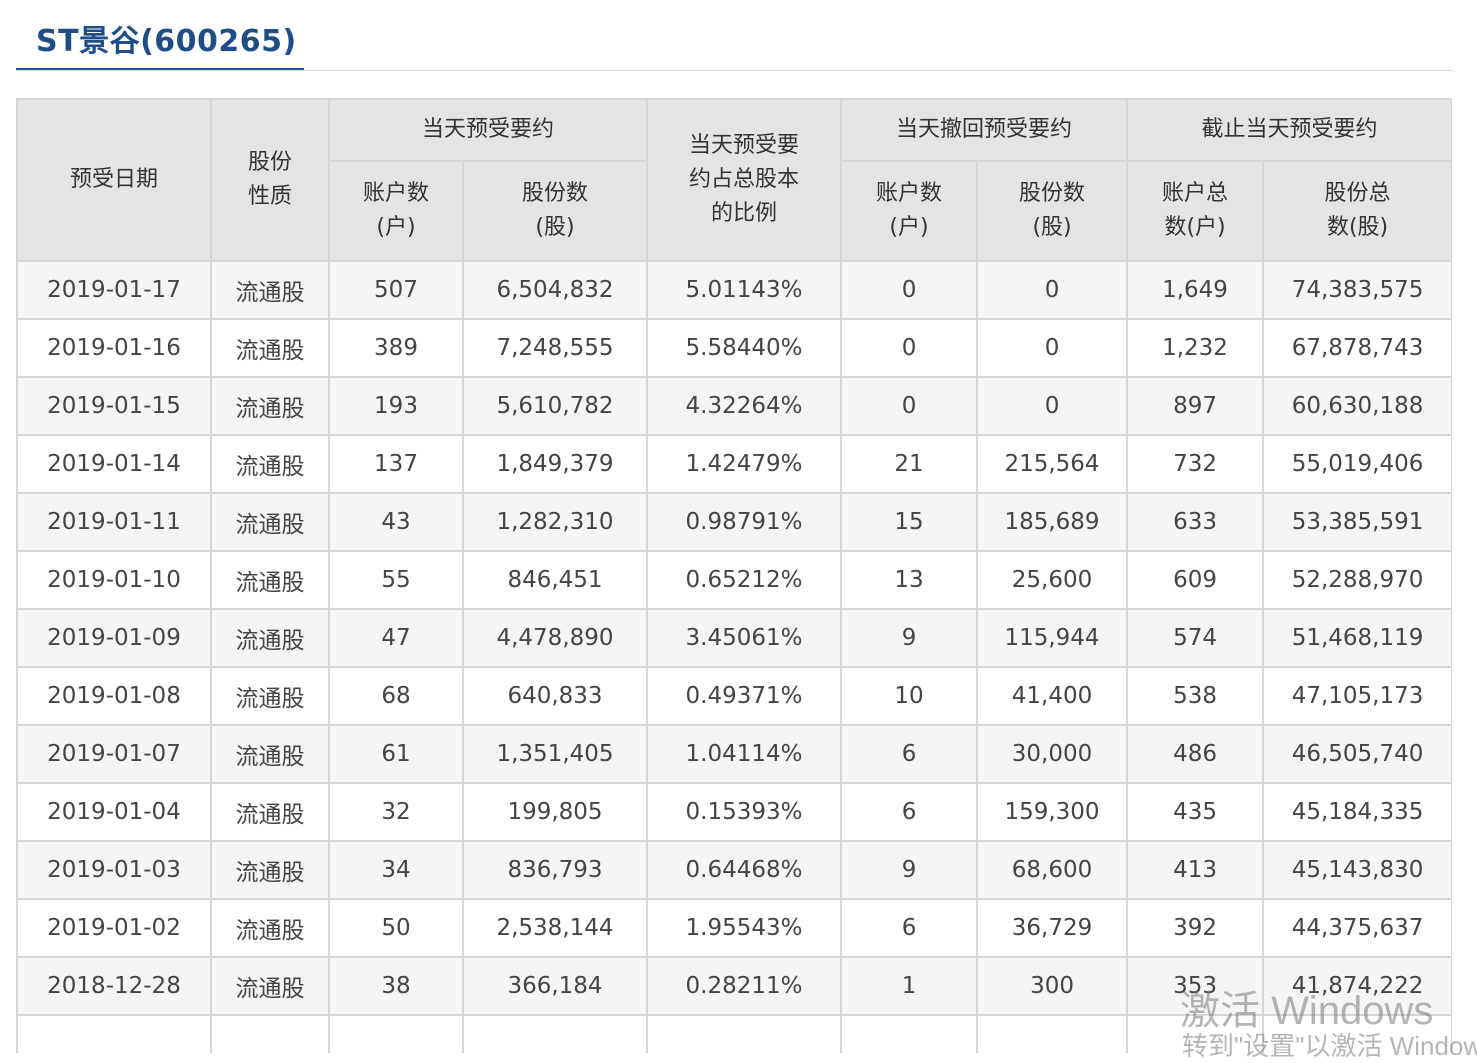 This screenshot has width=1477, height=1063. Describe the element at coordinates (1052, 1033) in the screenshot. I see `cell-shares-withdraw` at that location.